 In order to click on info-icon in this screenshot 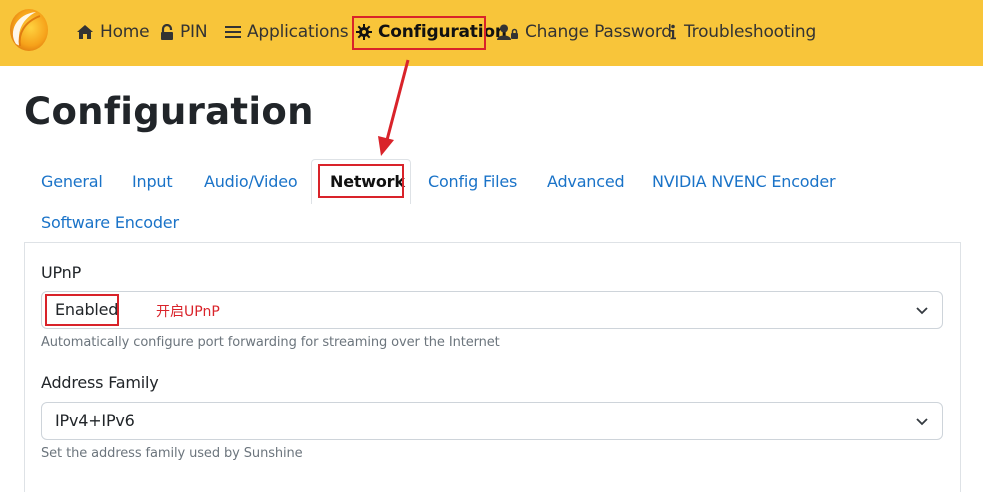, I will do `click(673, 32)`.